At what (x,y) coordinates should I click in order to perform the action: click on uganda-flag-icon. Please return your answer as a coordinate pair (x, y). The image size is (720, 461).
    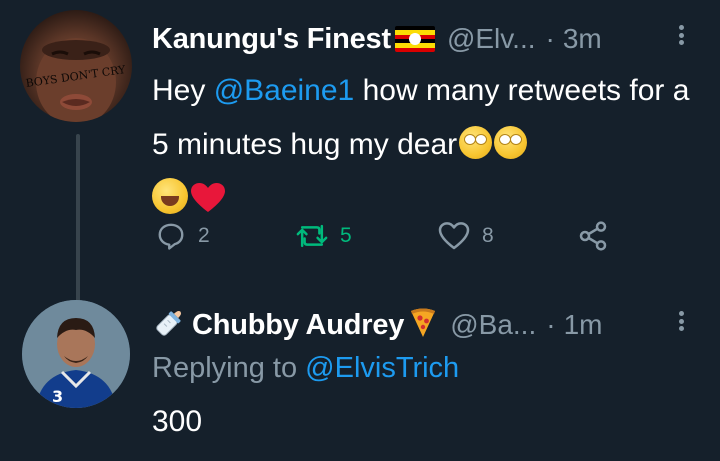
    Looking at the image, I should click on (414, 39).